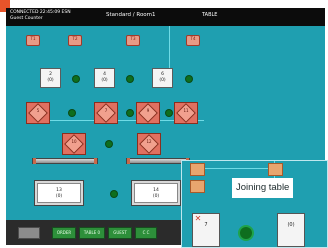 The height and width of the screenshot is (248, 328). Describe the element at coordinates (64, 233) in the screenshot. I see `toolbar-button-order: ORDER` at that location.